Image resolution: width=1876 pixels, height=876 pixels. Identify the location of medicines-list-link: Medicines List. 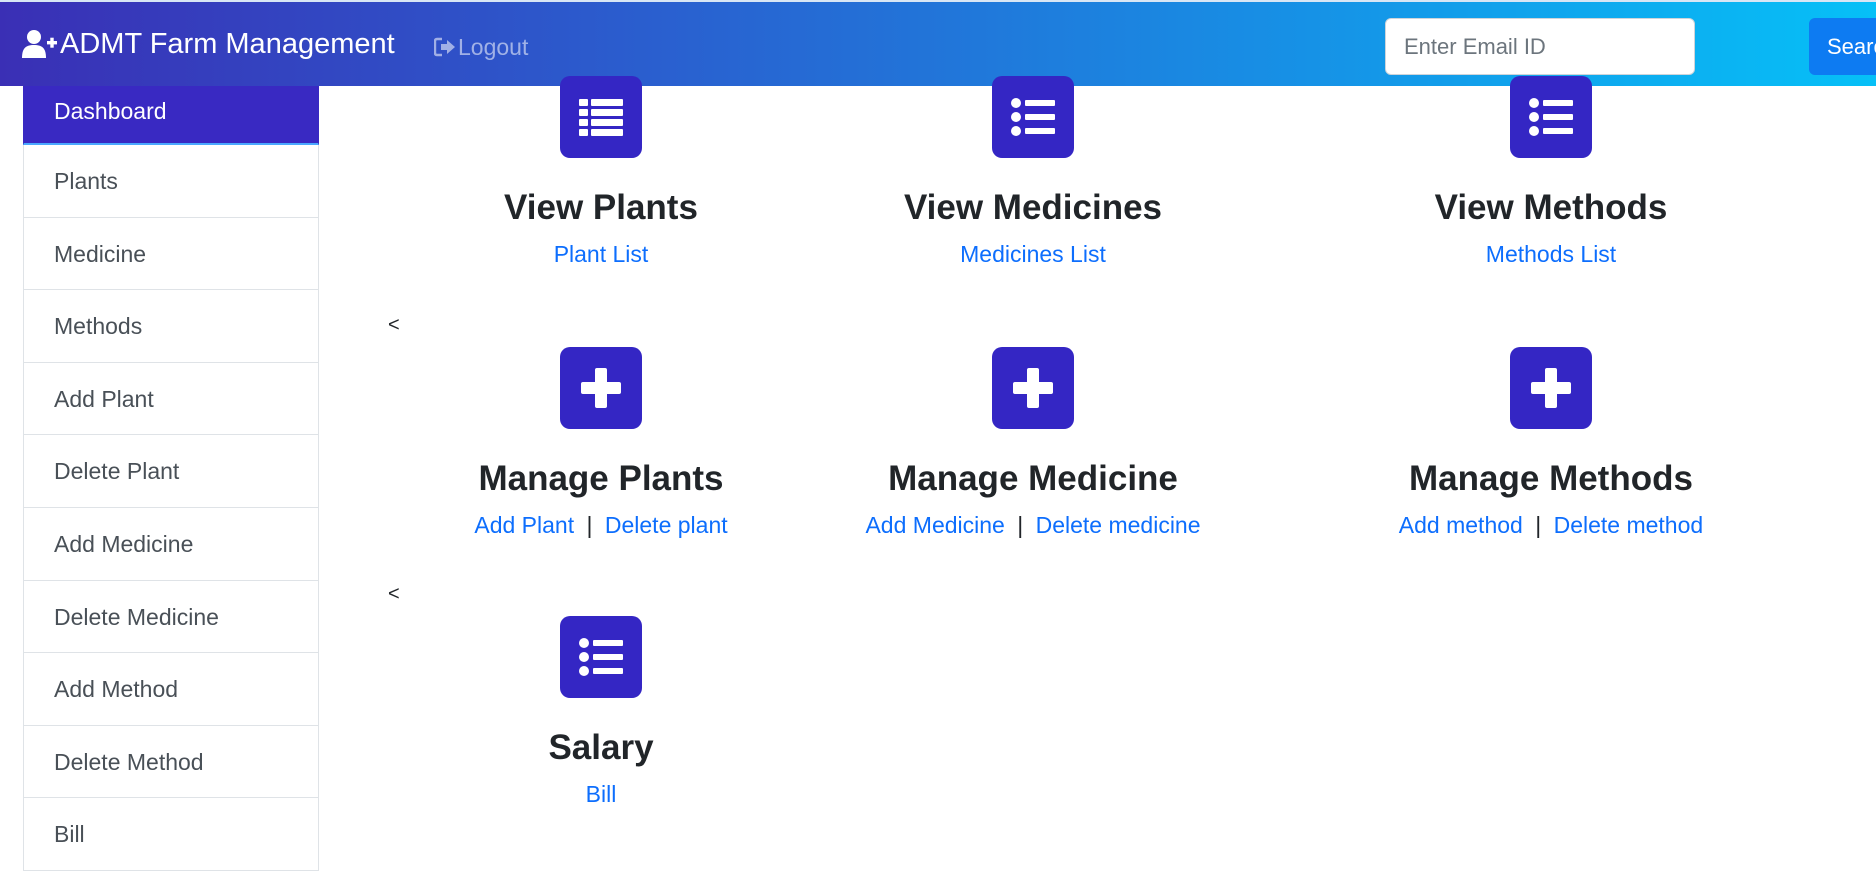
(1033, 254).